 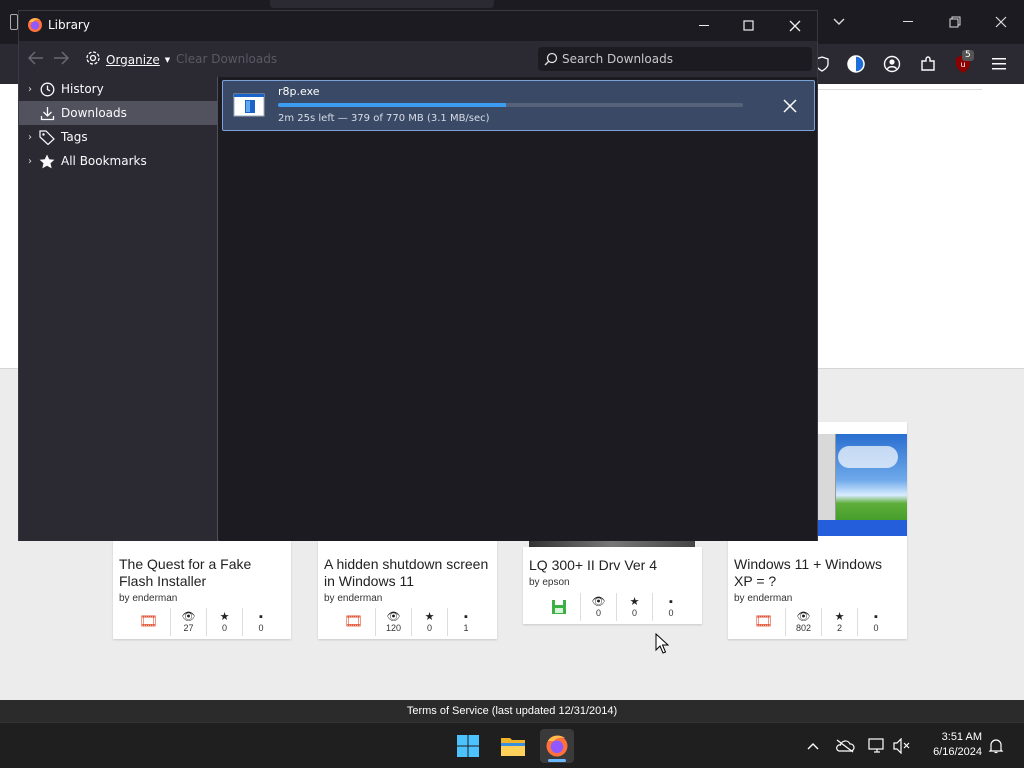 I want to click on firefox-taskbar-icon, so click(x=557, y=746).